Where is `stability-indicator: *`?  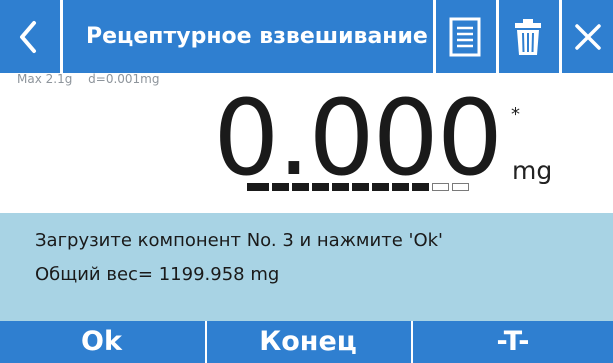
stability-indicator: * is located at coordinates (515, 114).